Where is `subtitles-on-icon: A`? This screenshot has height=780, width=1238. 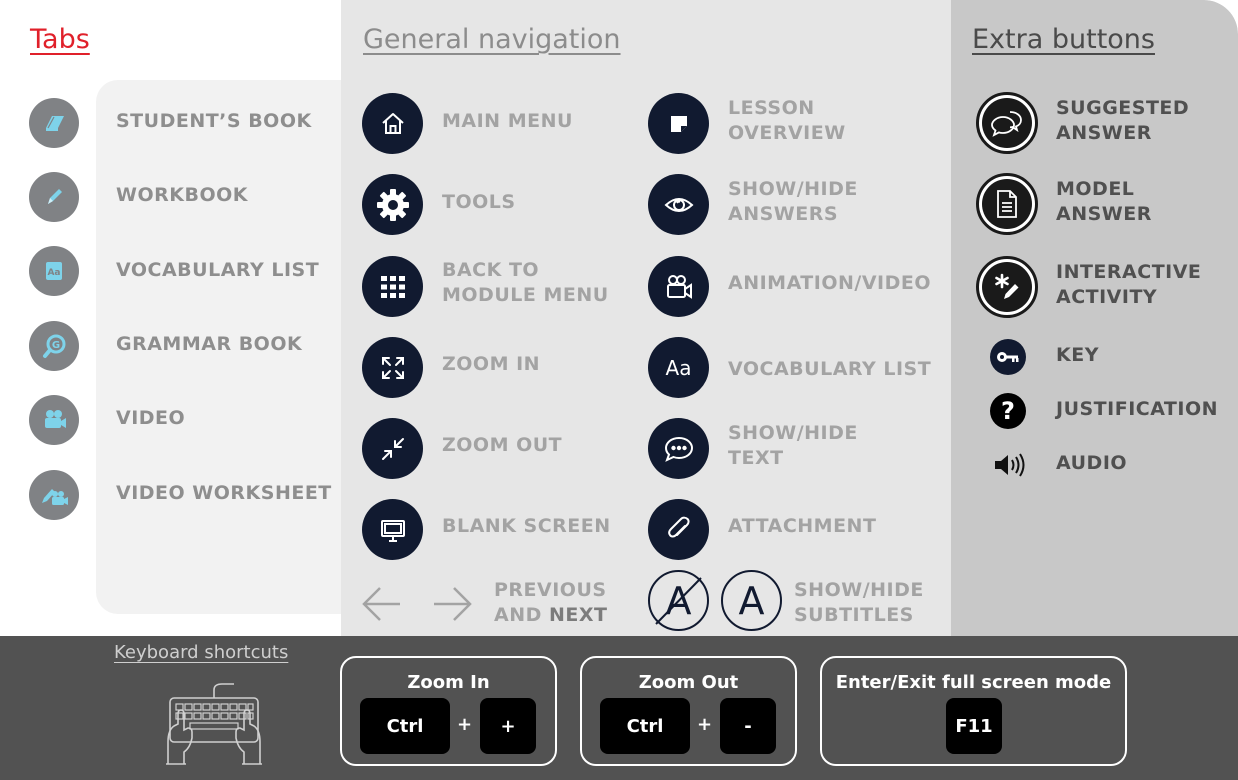 subtitles-on-icon: A is located at coordinates (751, 600).